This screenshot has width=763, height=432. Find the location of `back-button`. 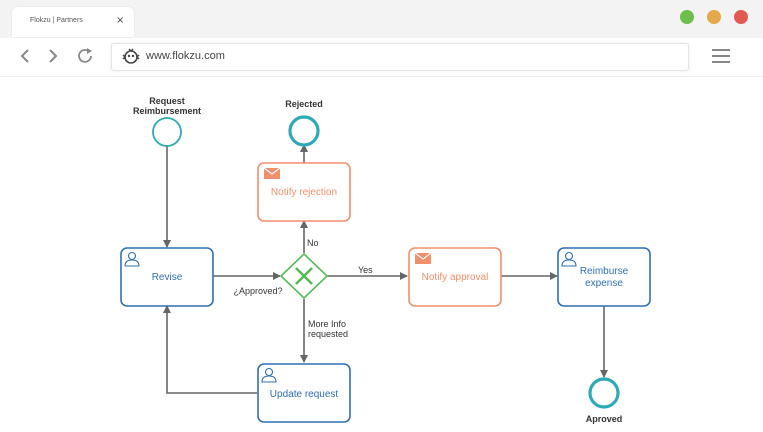

back-button is located at coordinates (25, 56).